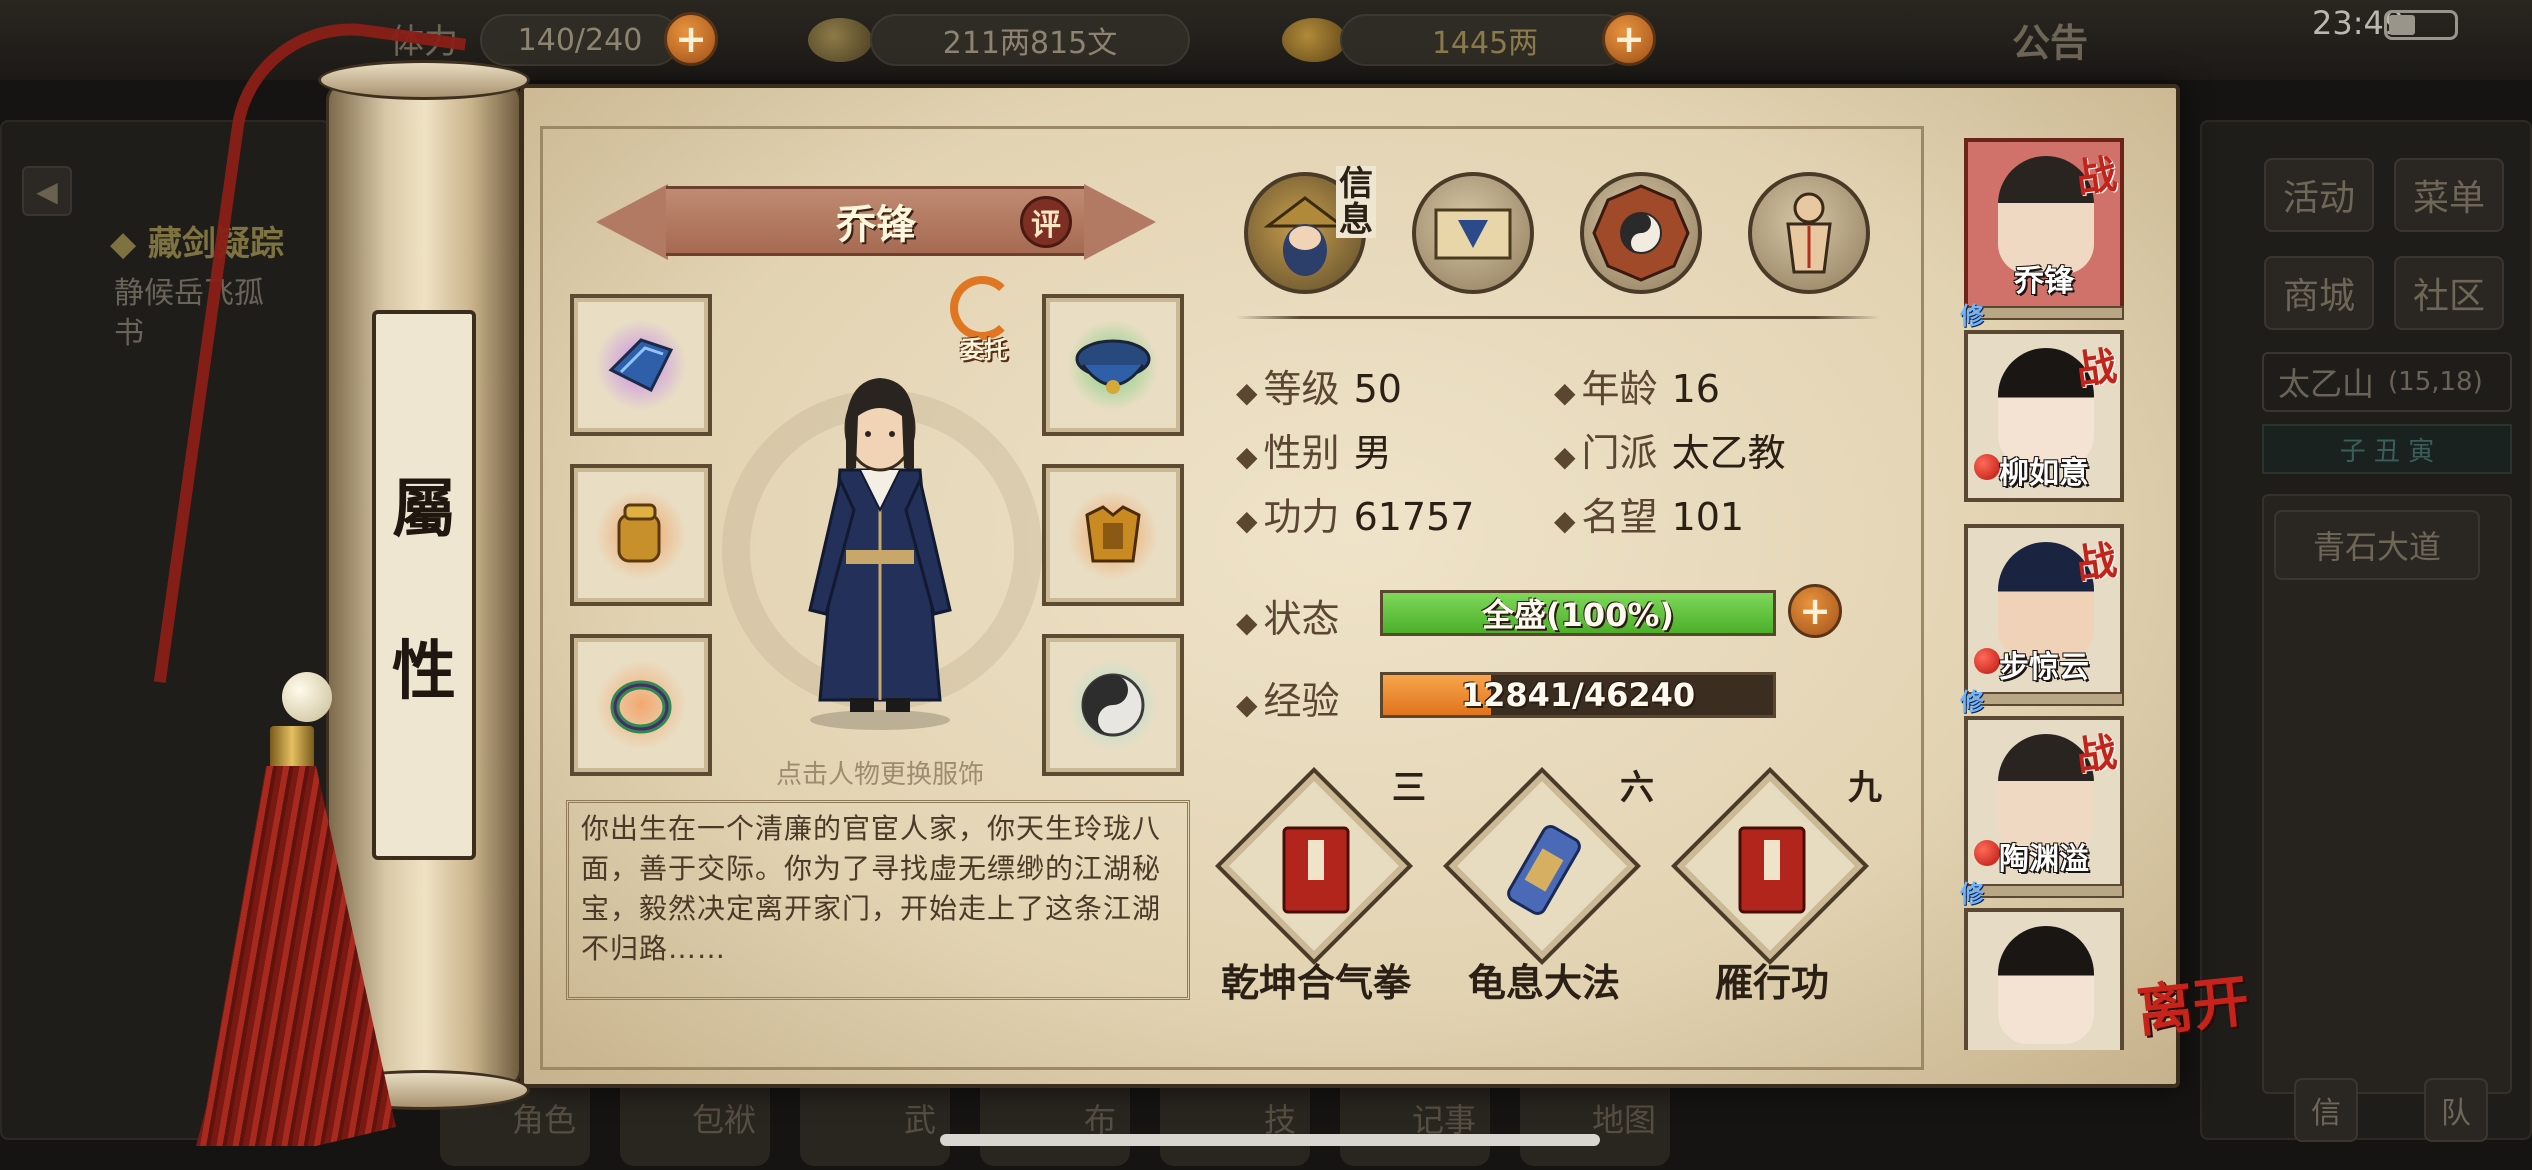  I want to click on stat-power-label: 功力, so click(1301, 517).